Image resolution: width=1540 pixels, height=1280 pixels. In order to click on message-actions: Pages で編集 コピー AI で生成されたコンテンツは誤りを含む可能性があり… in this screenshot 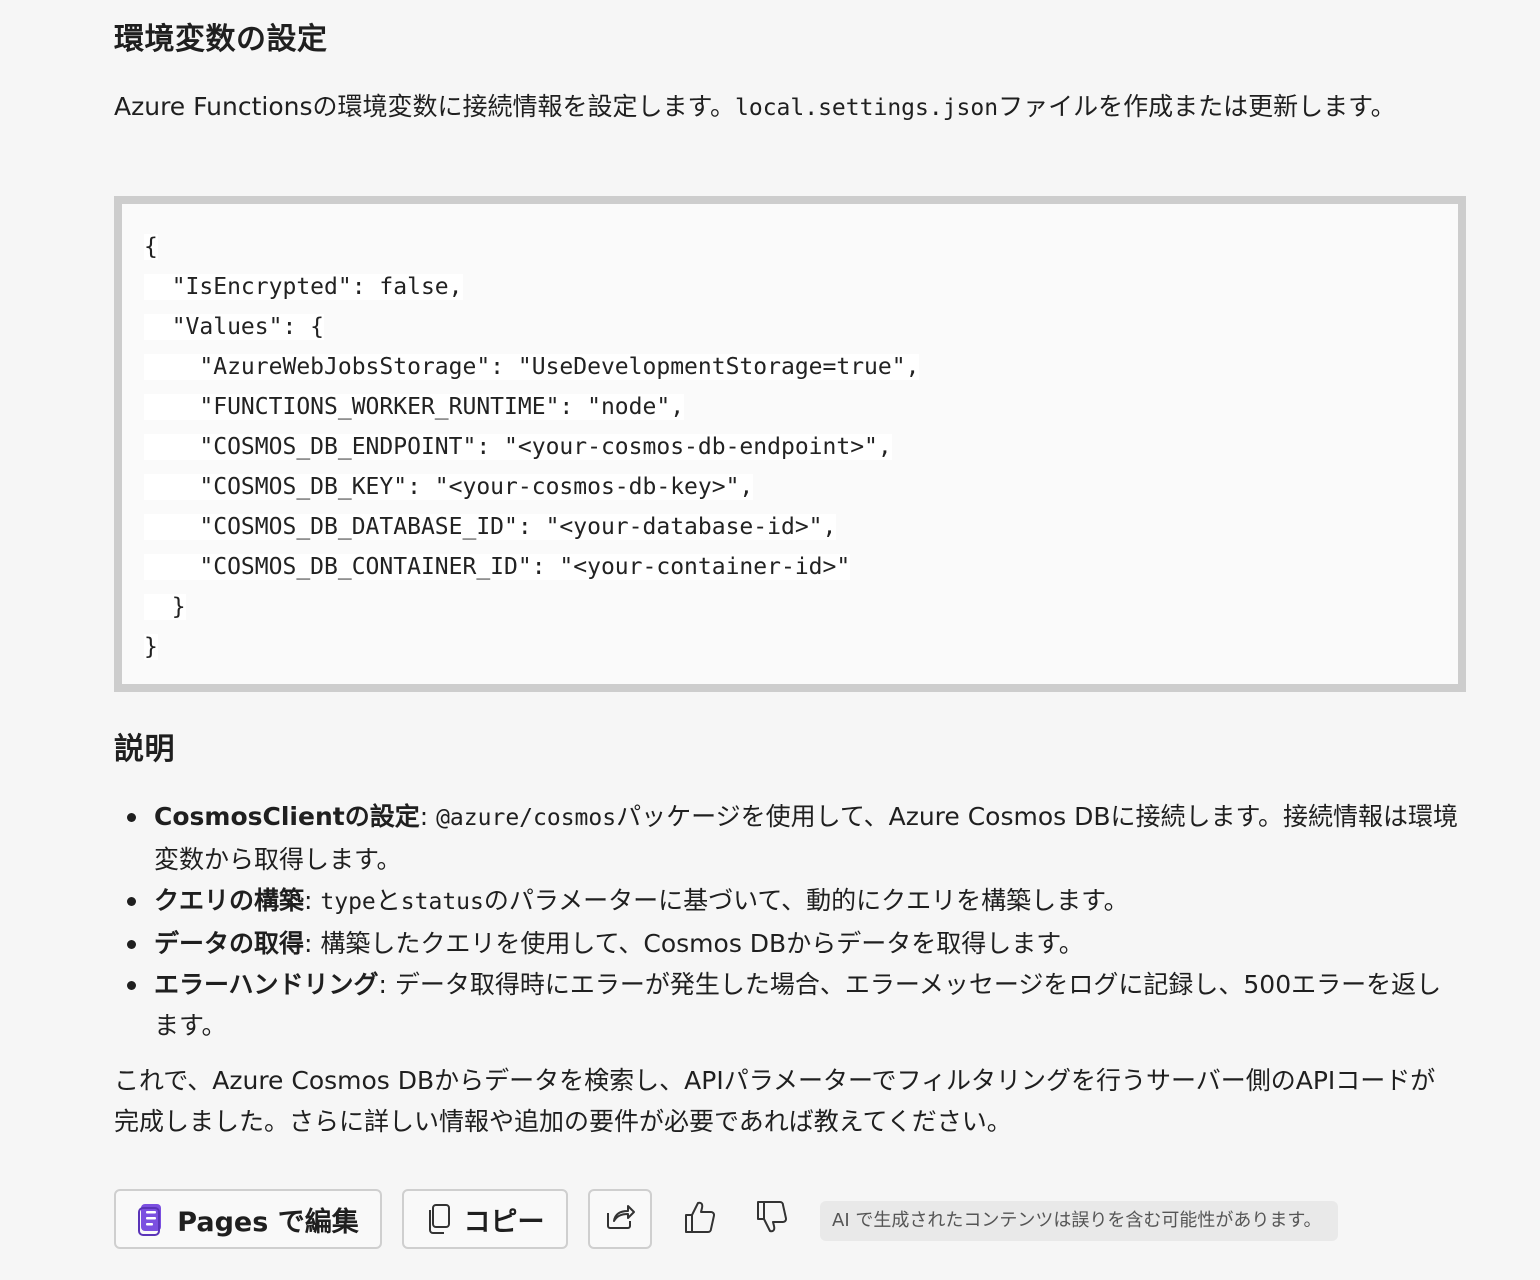, I will do `click(790, 1221)`.